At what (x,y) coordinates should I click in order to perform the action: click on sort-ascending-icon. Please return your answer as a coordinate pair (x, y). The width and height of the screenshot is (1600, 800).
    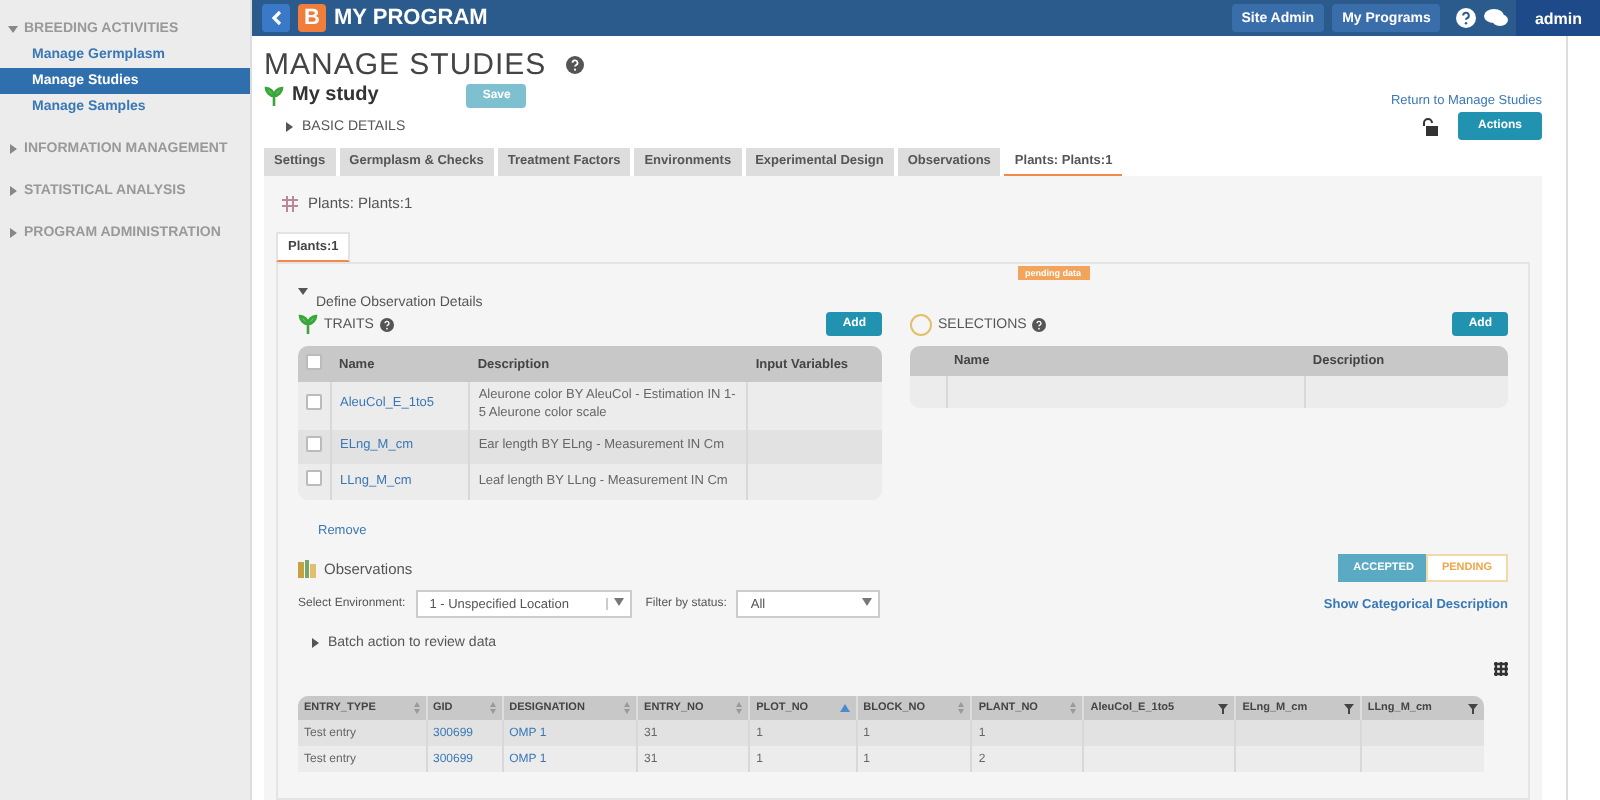
    Looking at the image, I should click on (844, 708).